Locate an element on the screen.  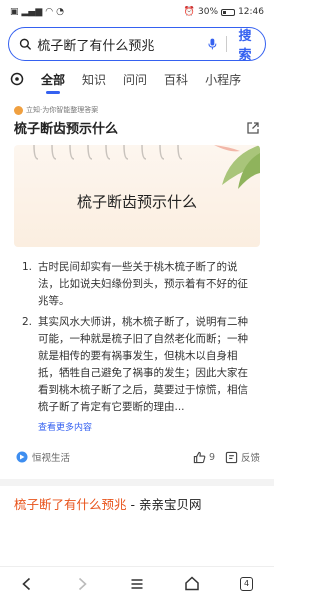
sim-icon: ▣ is located at coordinates (14, 11).